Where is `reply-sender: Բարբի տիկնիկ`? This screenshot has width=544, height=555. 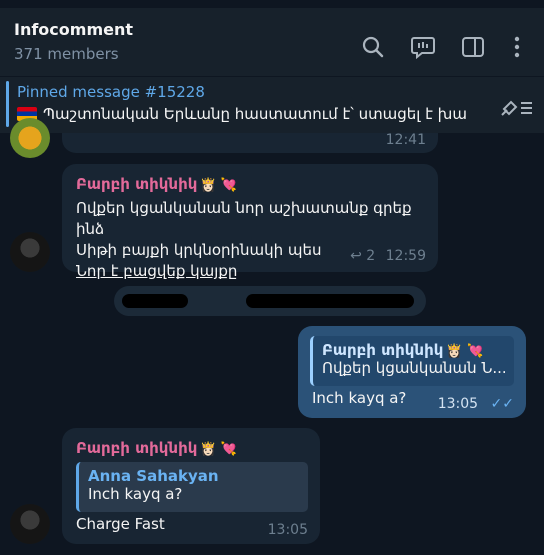
reply-sender: Բարբի տիկնիկ is located at coordinates (383, 350).